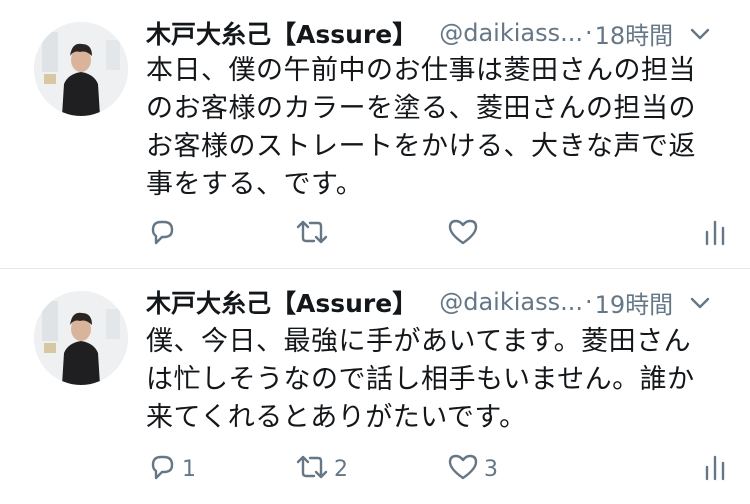 The width and height of the screenshot is (750, 504). What do you see at coordinates (189, 469) in the screenshot?
I see `reply-count: 1` at bounding box center [189, 469].